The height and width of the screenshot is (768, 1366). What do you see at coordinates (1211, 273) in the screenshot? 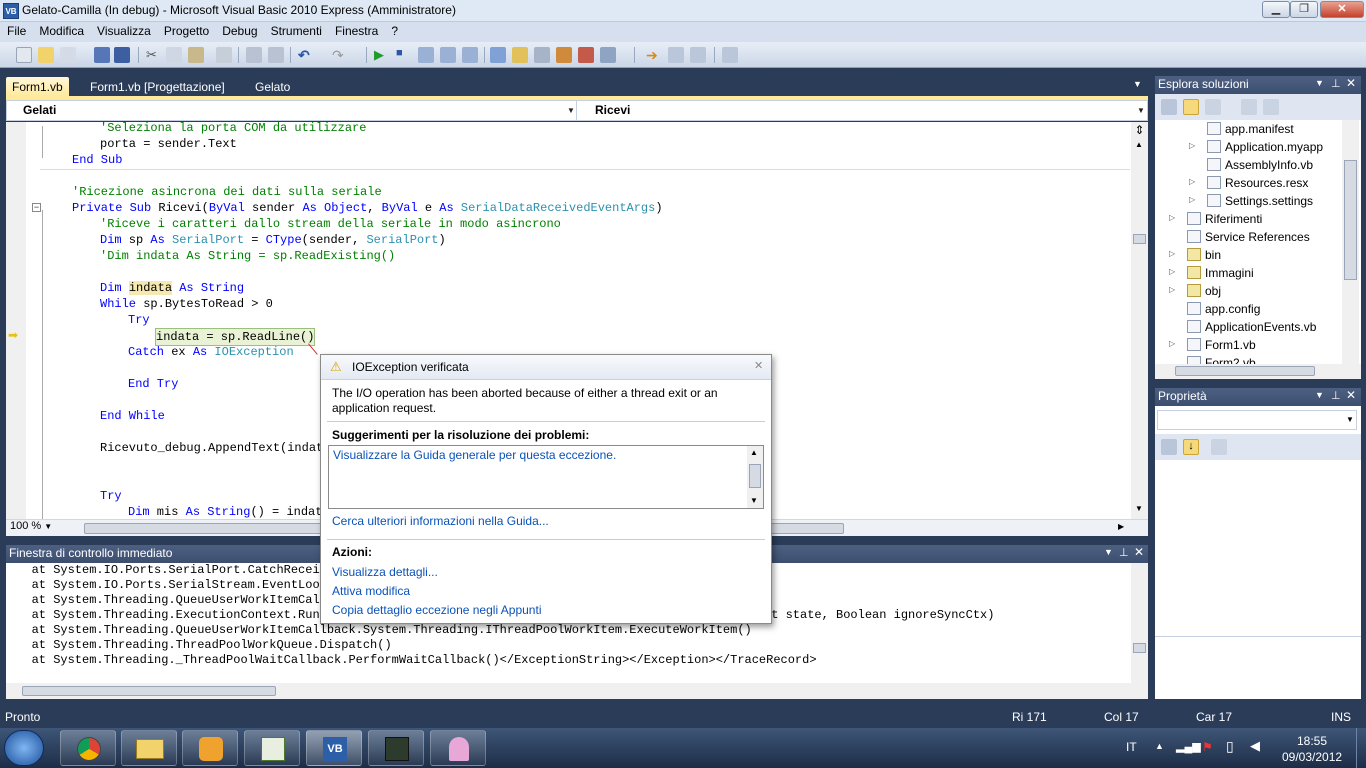
I see `tree-item: ▷ Immagini` at bounding box center [1211, 273].